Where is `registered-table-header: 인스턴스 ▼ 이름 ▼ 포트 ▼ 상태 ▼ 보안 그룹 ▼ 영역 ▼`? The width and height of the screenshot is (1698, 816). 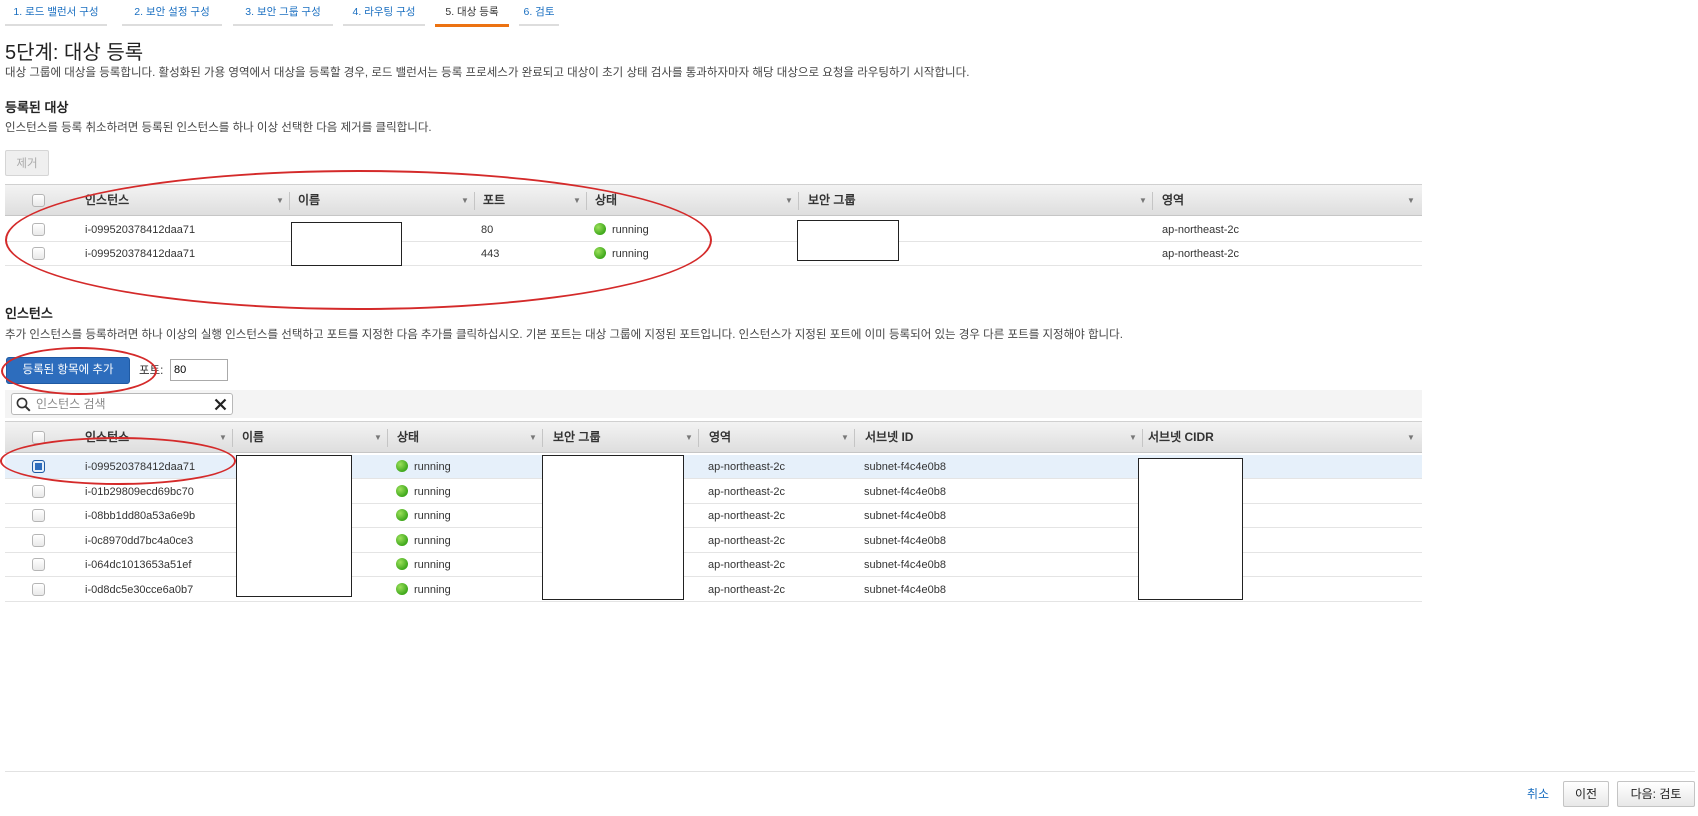
registered-table-header: 인스턴스 ▼ 이름 ▼ 포트 ▼ 상태 ▼ 보안 그룹 ▼ 영역 ▼ is located at coordinates (713, 200).